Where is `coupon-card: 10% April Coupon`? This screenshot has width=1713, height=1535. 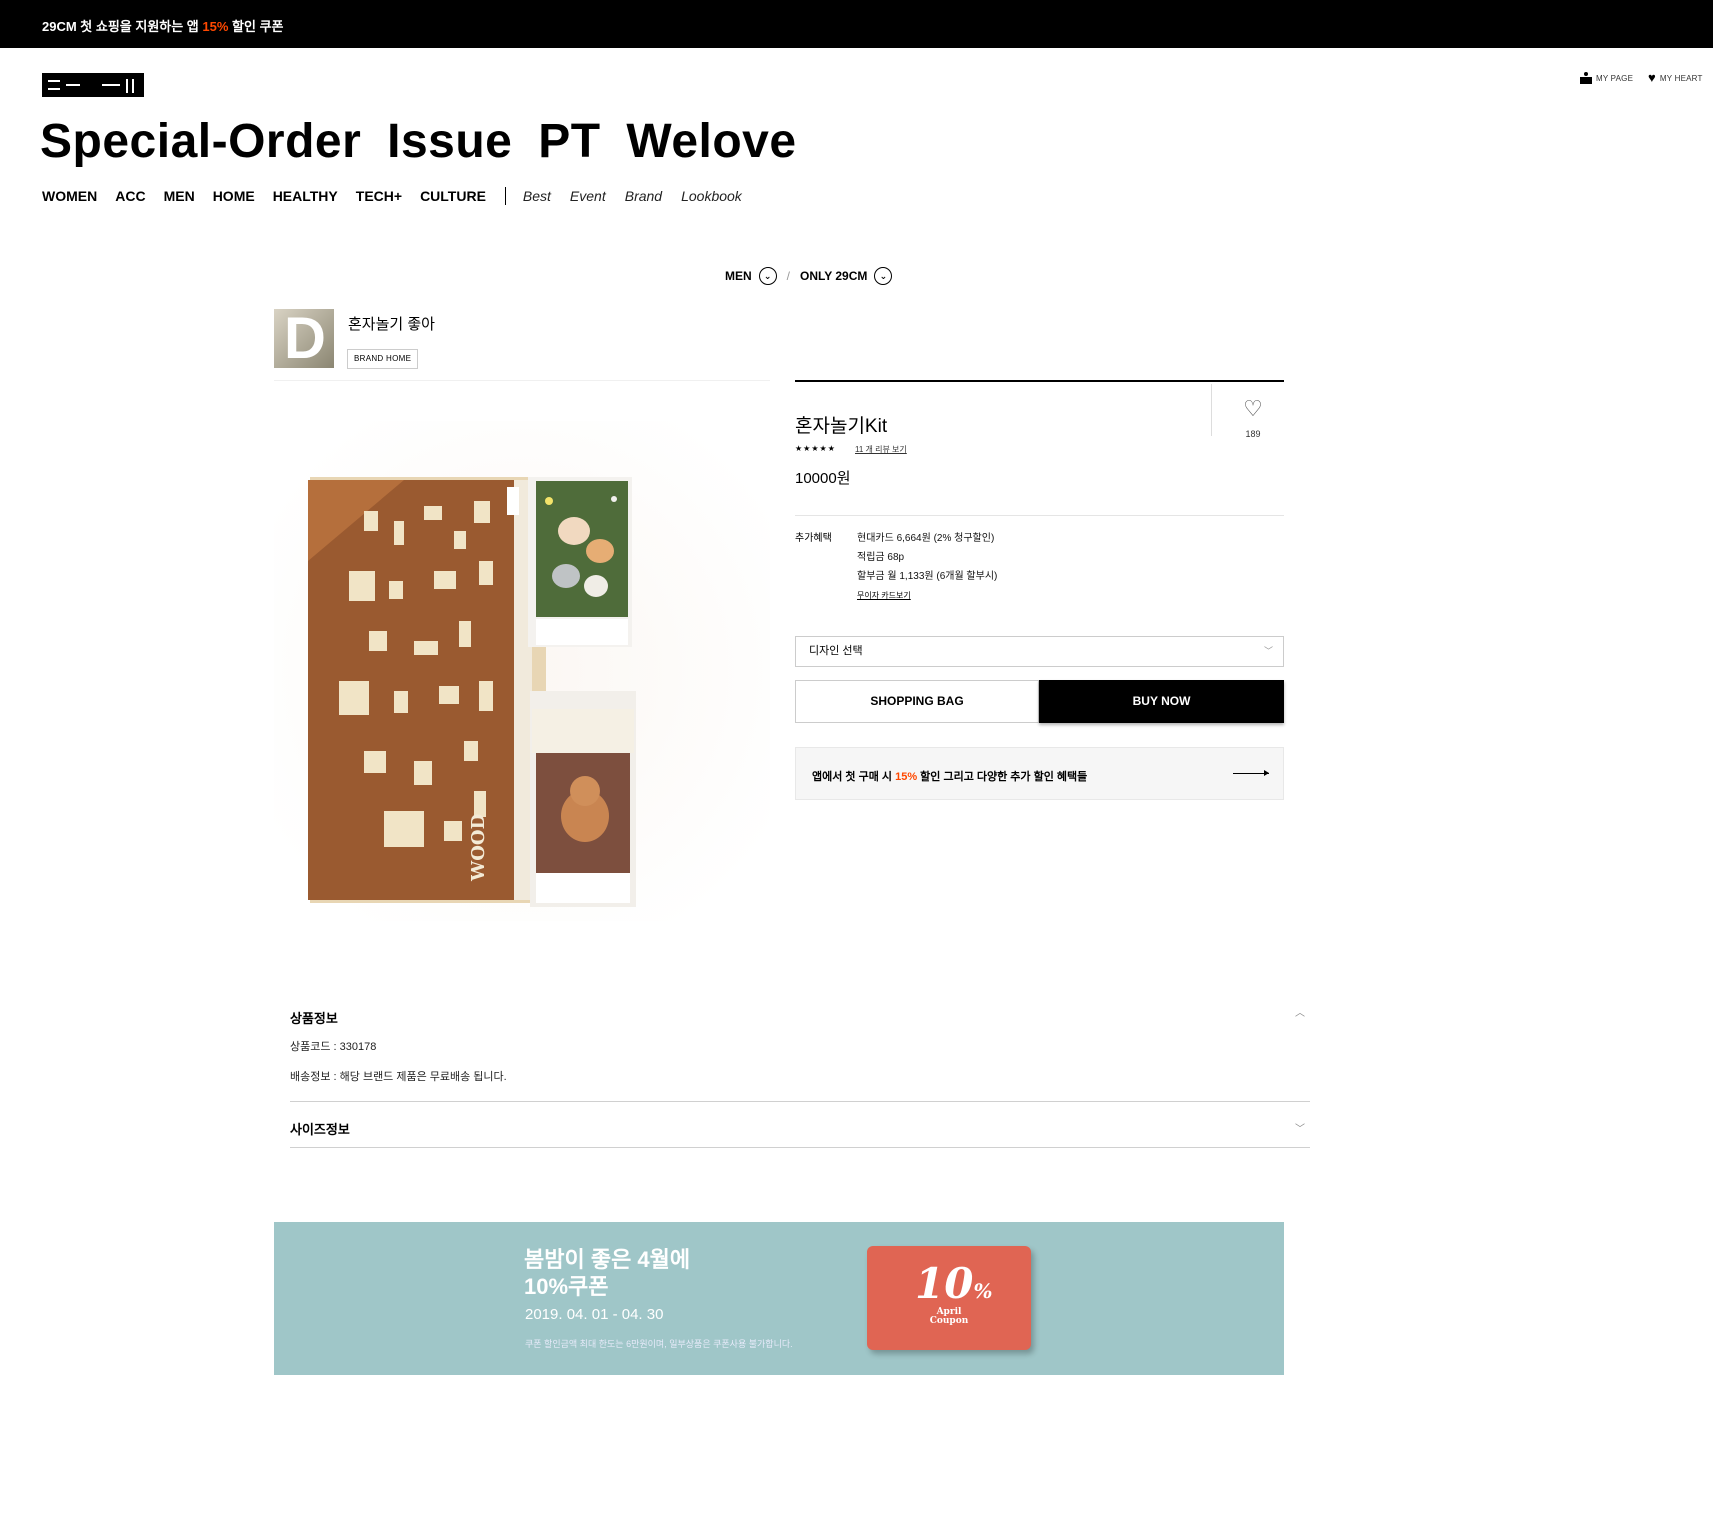
coupon-card: 10% April Coupon is located at coordinates (949, 1298).